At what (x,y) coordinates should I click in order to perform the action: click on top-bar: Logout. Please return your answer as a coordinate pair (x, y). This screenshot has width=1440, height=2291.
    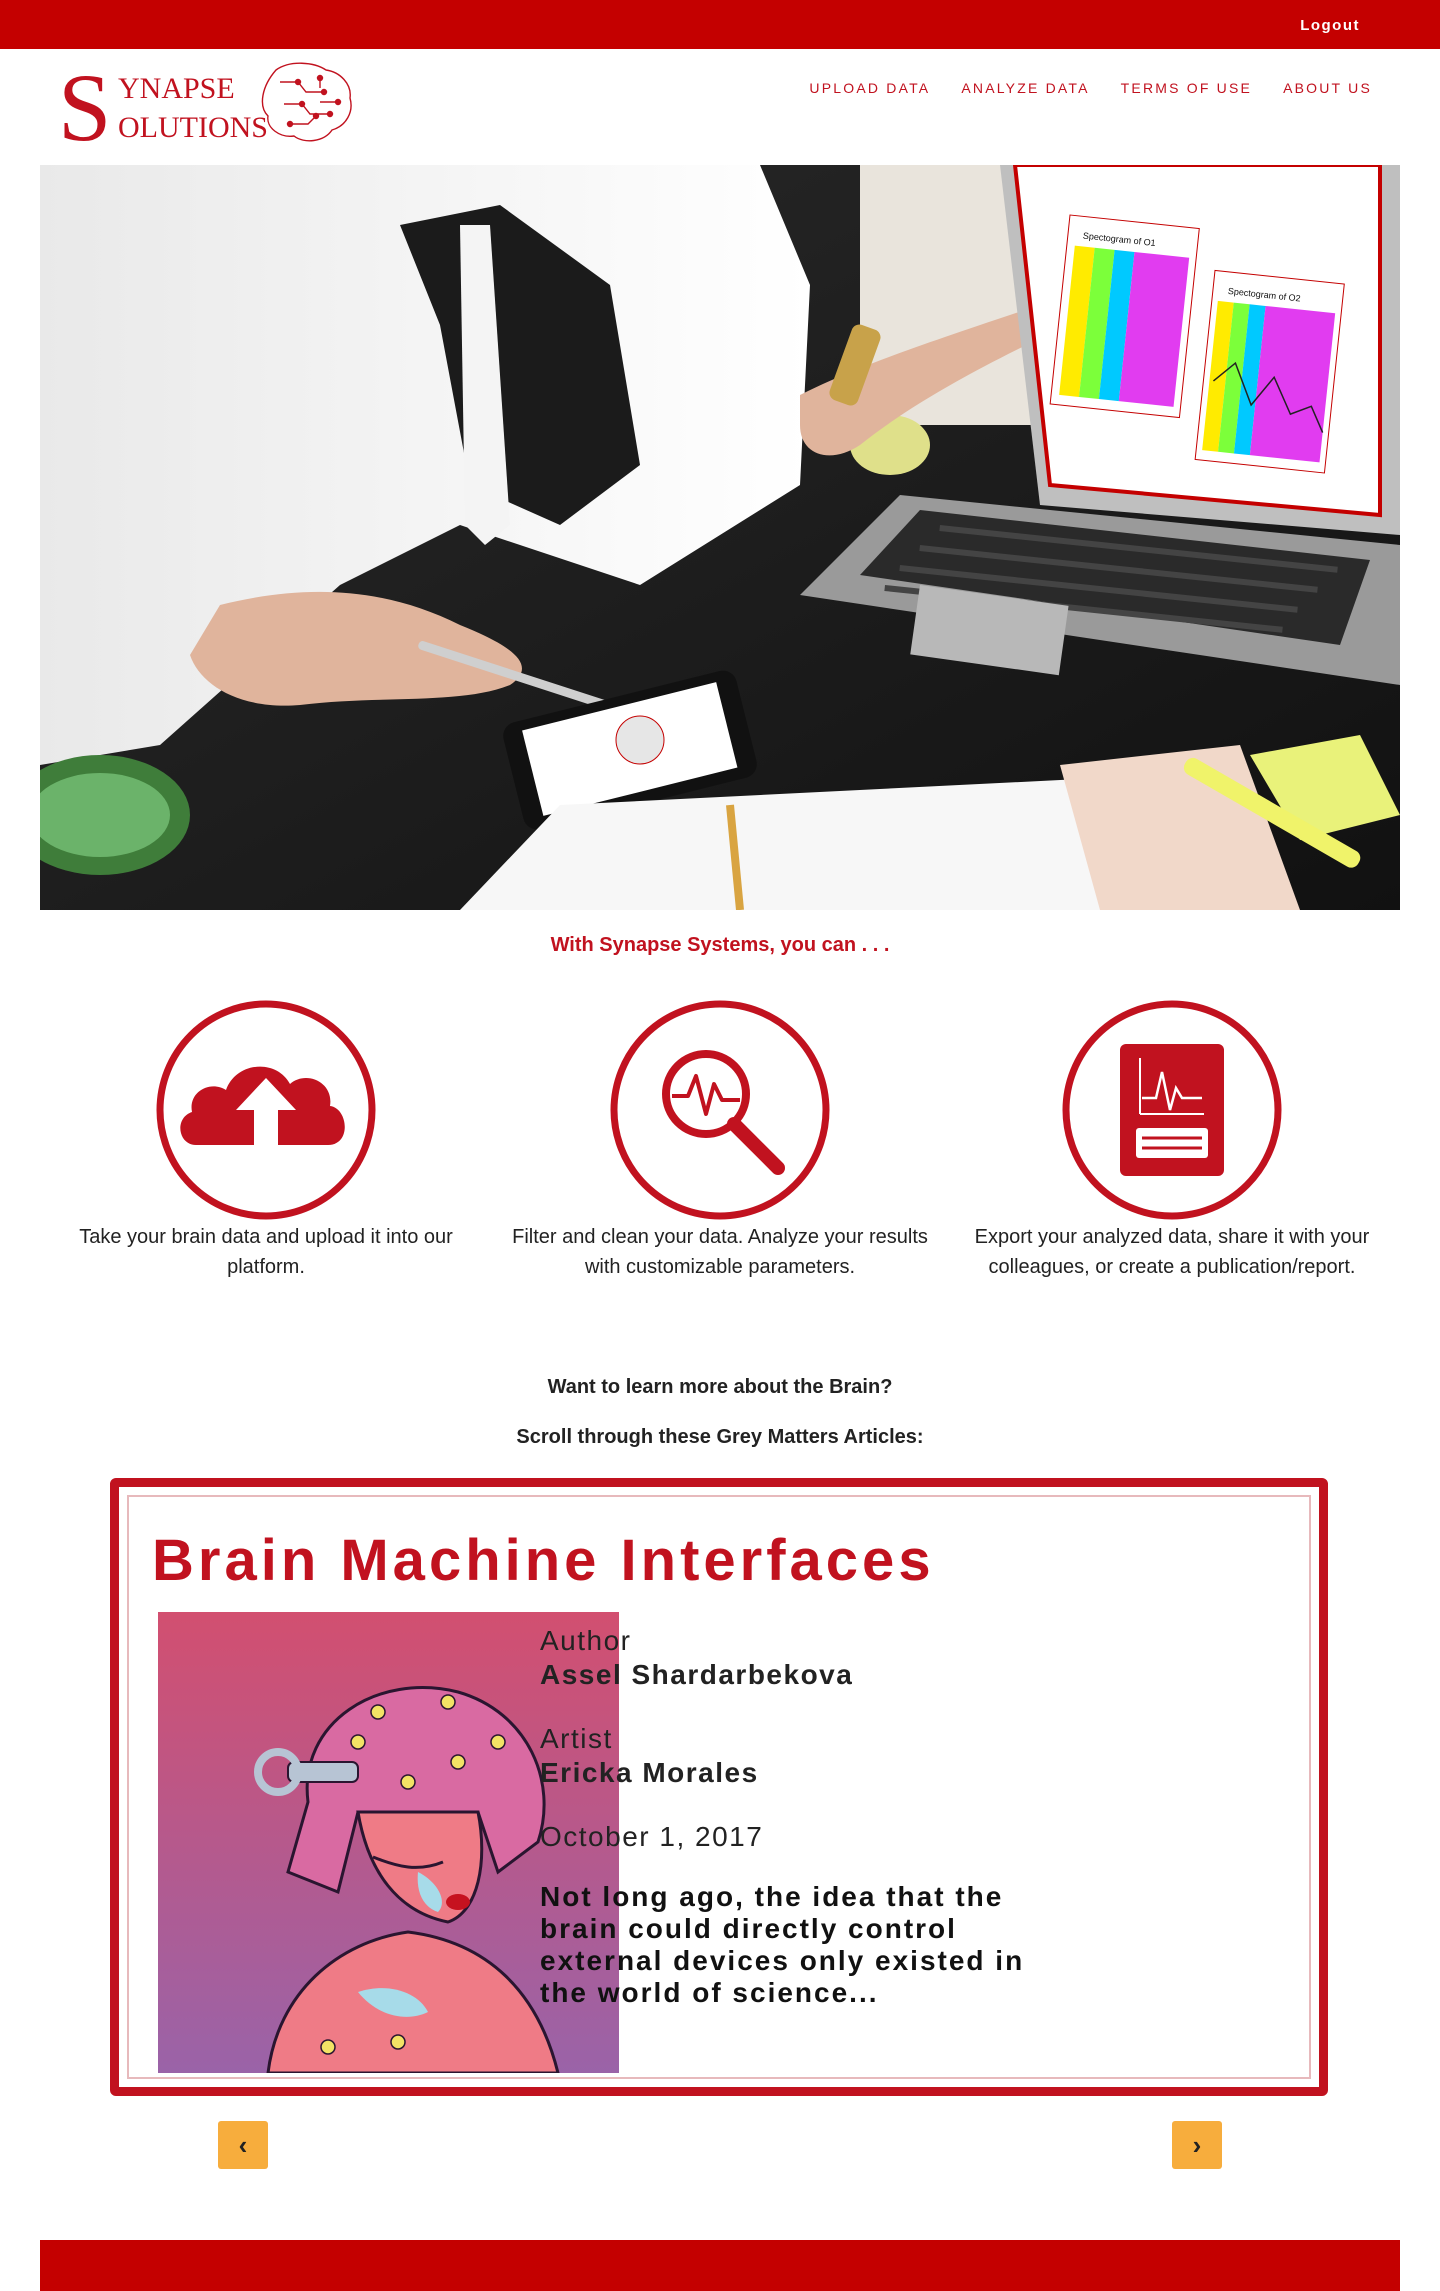
    Looking at the image, I should click on (720, 24).